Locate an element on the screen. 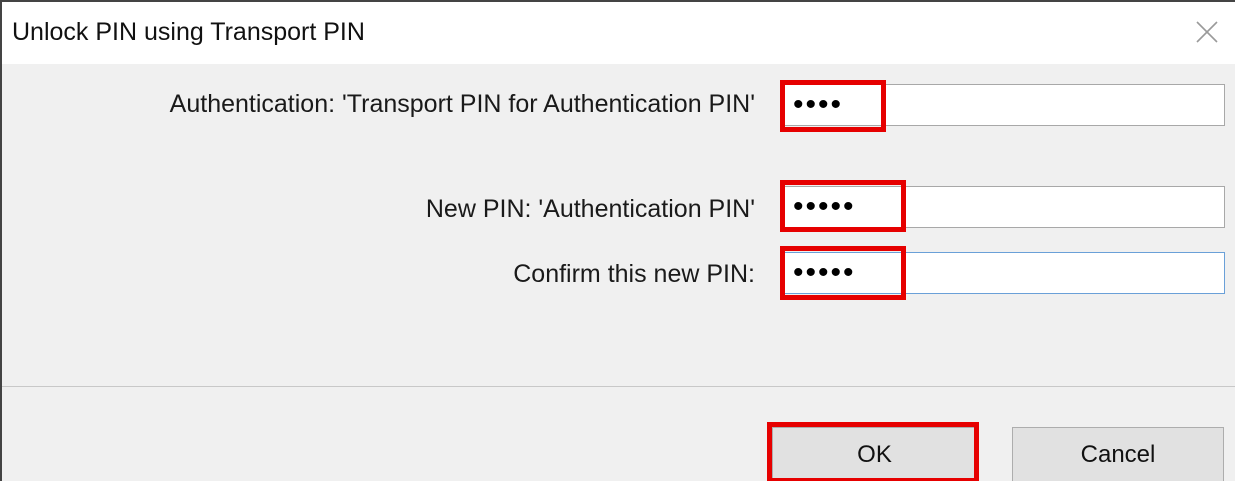  new-pin-input: ••••• is located at coordinates (1002, 207).